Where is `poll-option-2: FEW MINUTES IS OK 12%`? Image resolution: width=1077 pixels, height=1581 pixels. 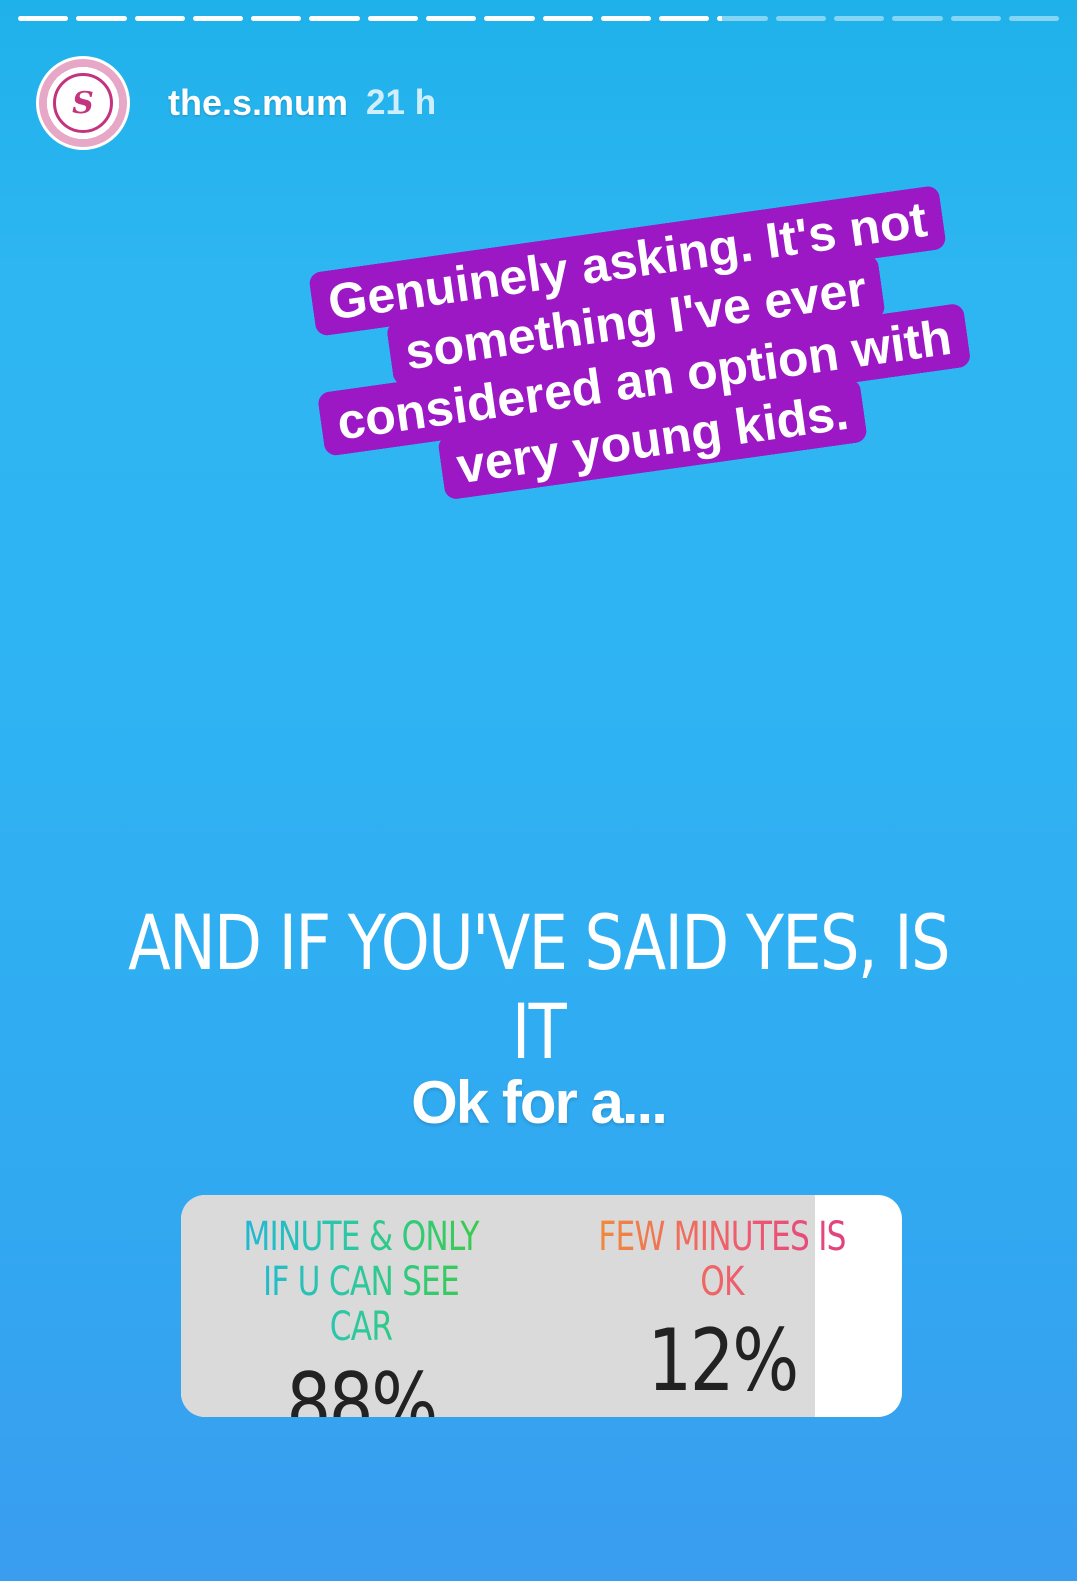 poll-option-2: FEW MINUTES IS OK 12% is located at coordinates (722, 1306).